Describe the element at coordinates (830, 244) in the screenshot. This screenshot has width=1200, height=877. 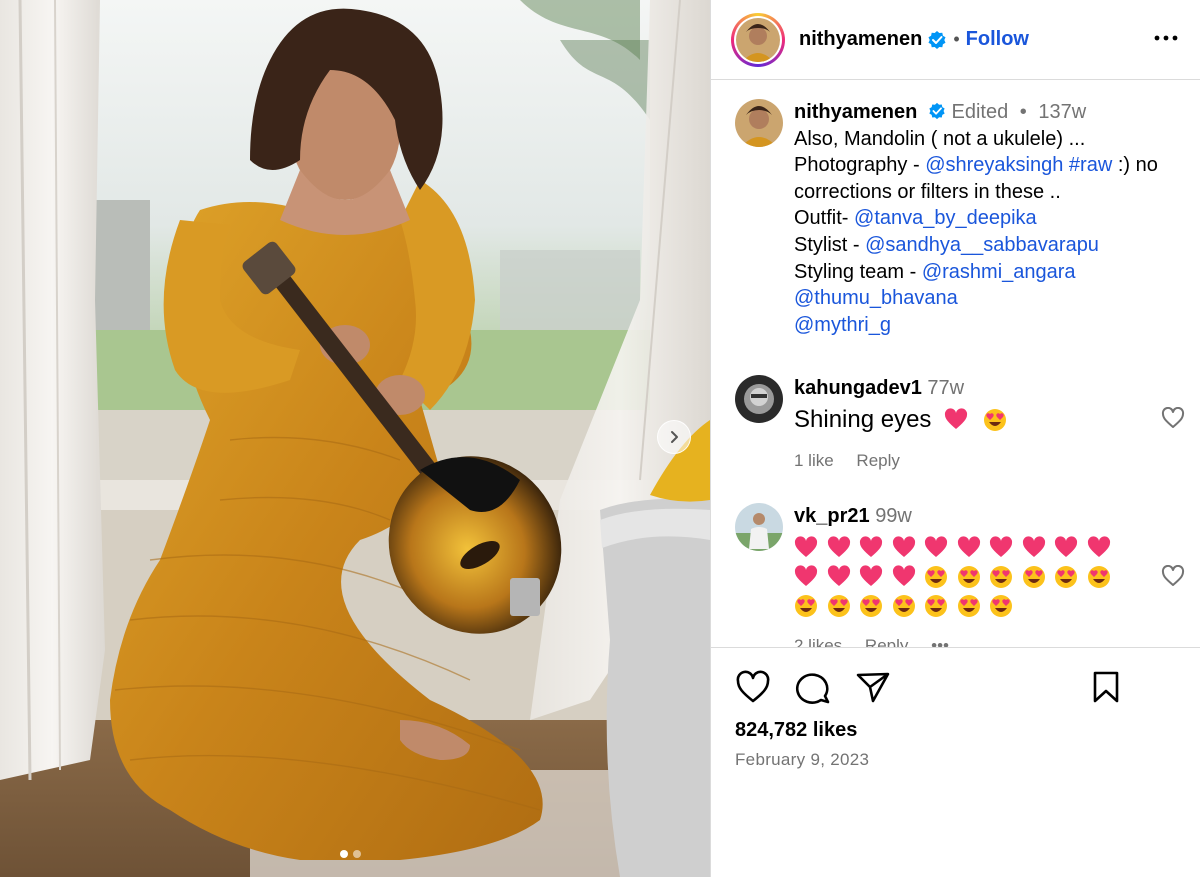
I see `caption-line-text: Stylist -` at that location.